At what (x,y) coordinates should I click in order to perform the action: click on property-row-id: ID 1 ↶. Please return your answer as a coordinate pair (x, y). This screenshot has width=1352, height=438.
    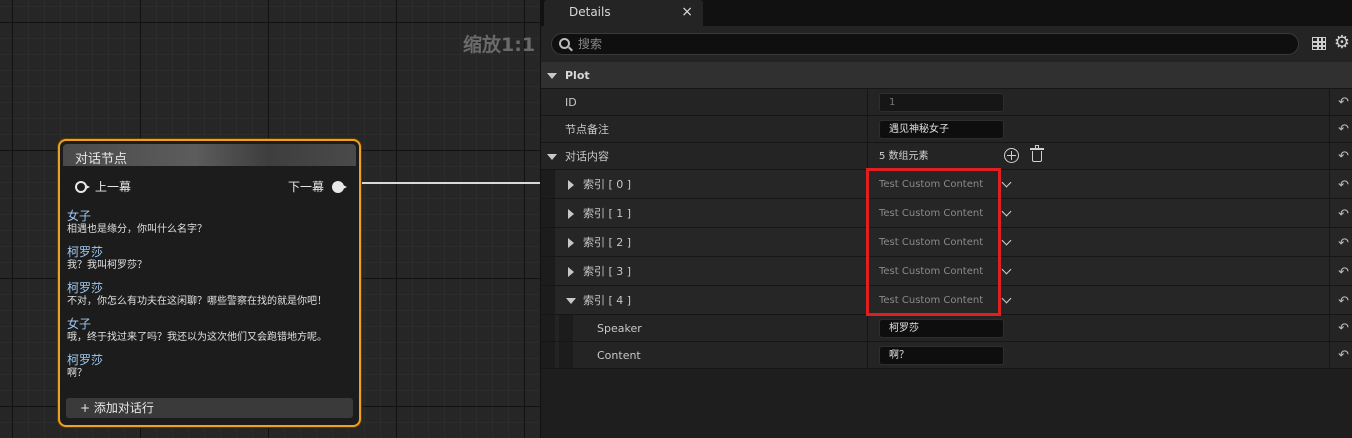
    Looking at the image, I should click on (946, 102).